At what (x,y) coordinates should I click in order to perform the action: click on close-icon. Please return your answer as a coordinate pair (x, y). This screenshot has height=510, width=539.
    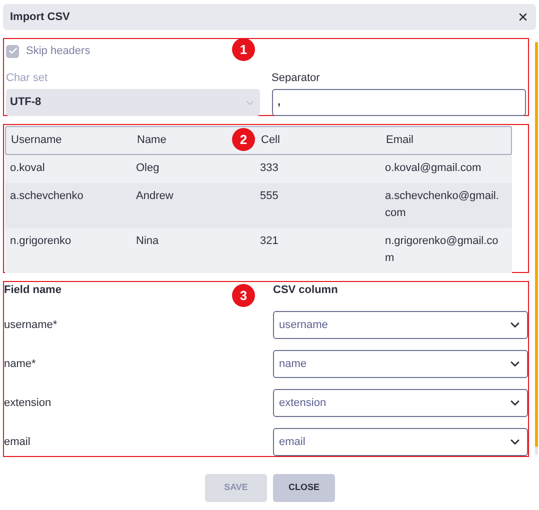
    Looking at the image, I should click on (523, 17).